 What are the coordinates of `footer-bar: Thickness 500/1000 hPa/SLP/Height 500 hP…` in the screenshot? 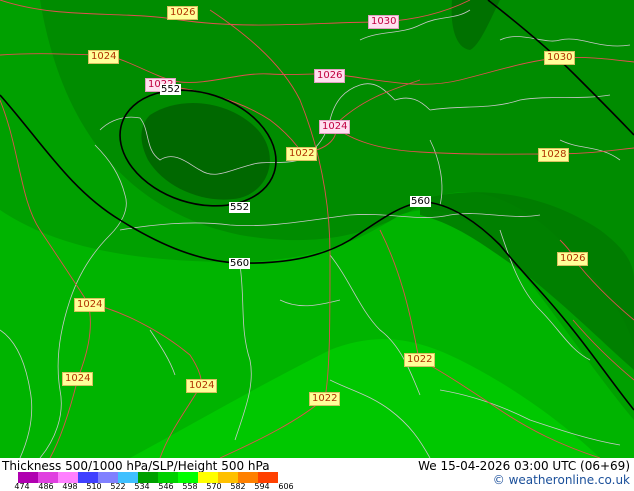 It's located at (317, 474).